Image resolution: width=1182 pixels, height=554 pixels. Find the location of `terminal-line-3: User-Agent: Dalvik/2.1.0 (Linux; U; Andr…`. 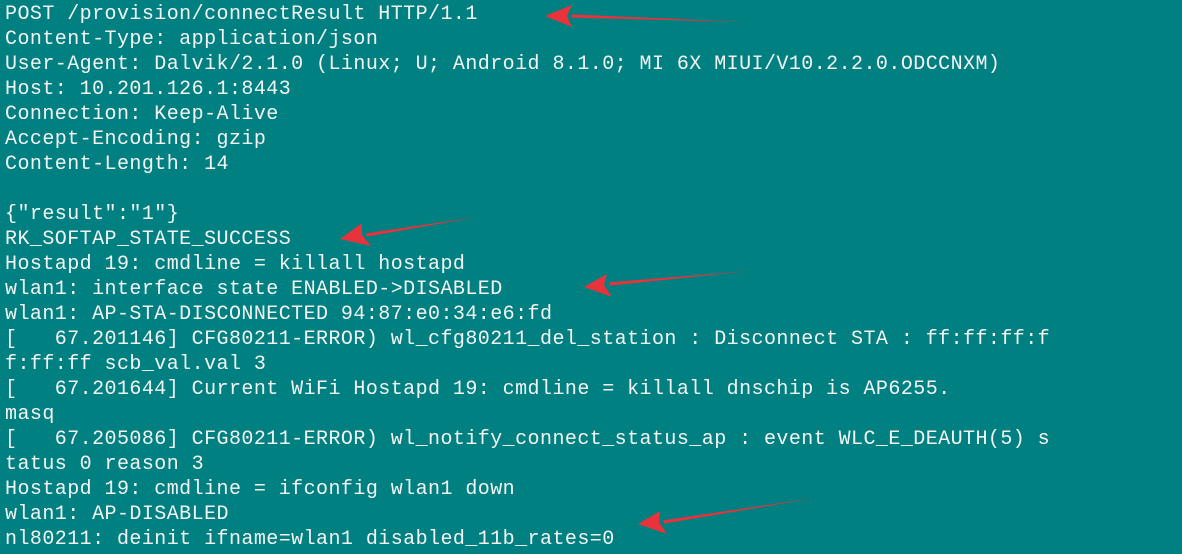

terminal-line-3: User-Agent: Dalvik/2.1.0 (Linux; U; Andr… is located at coordinates (503, 64).